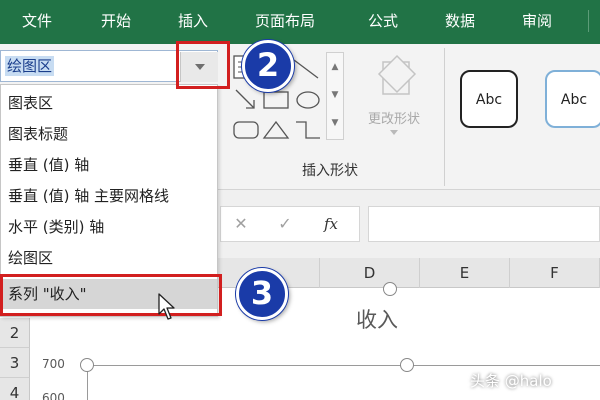 This screenshot has height=400, width=600. I want to click on highlight-series-option, so click(111, 295).